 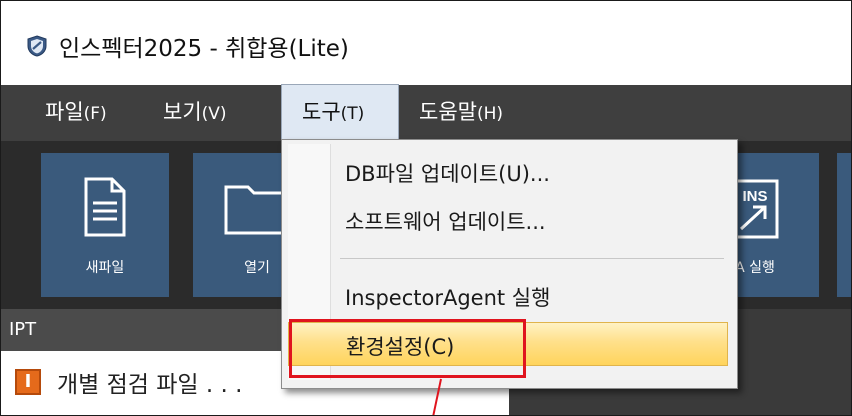 I want to click on panel-tab-label: IPT, so click(x=22, y=329).